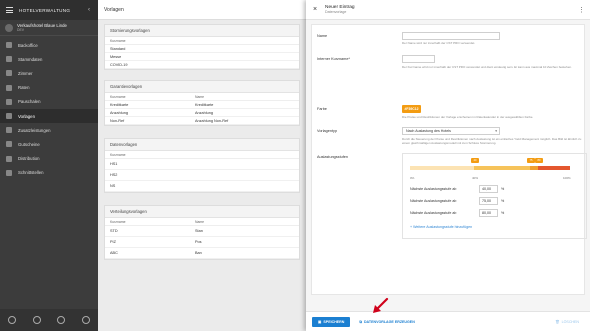 Image resolution: width=590 pixels, height=331 pixels. What do you see at coordinates (202, 175) in the screenshot?
I see `table-row: HS2` at bounding box center [202, 175].